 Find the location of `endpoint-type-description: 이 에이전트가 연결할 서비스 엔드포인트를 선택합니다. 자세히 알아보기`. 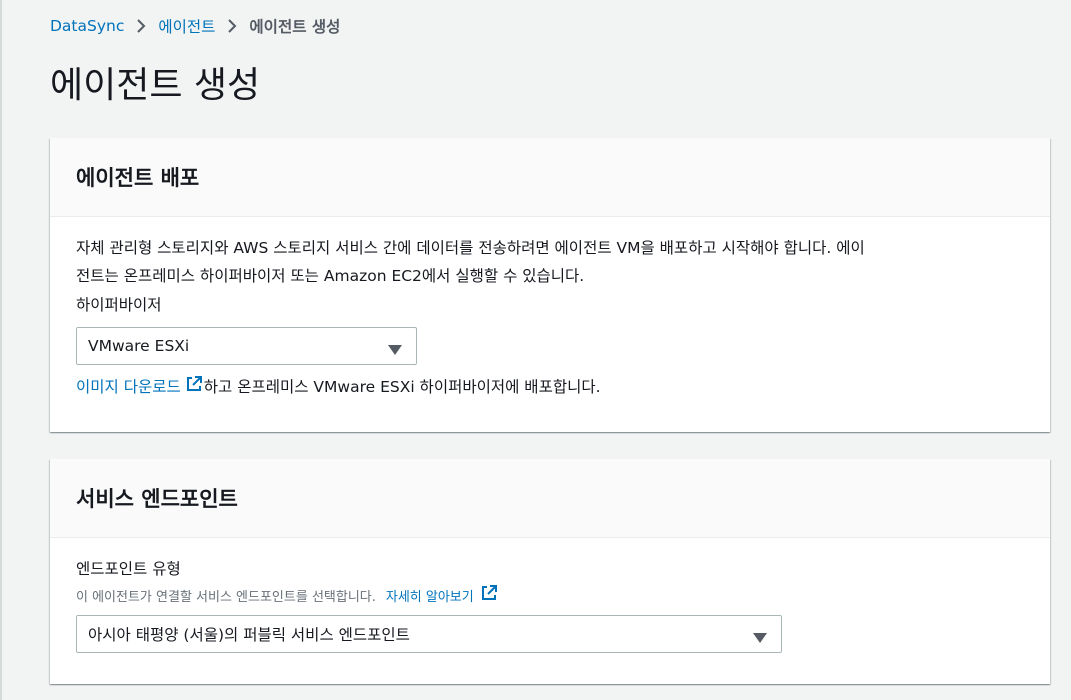

endpoint-type-description: 이 에이전트가 연결할 서비스 엔드포인트를 선택합니다. 자세히 알아보기 is located at coordinates (550, 595).